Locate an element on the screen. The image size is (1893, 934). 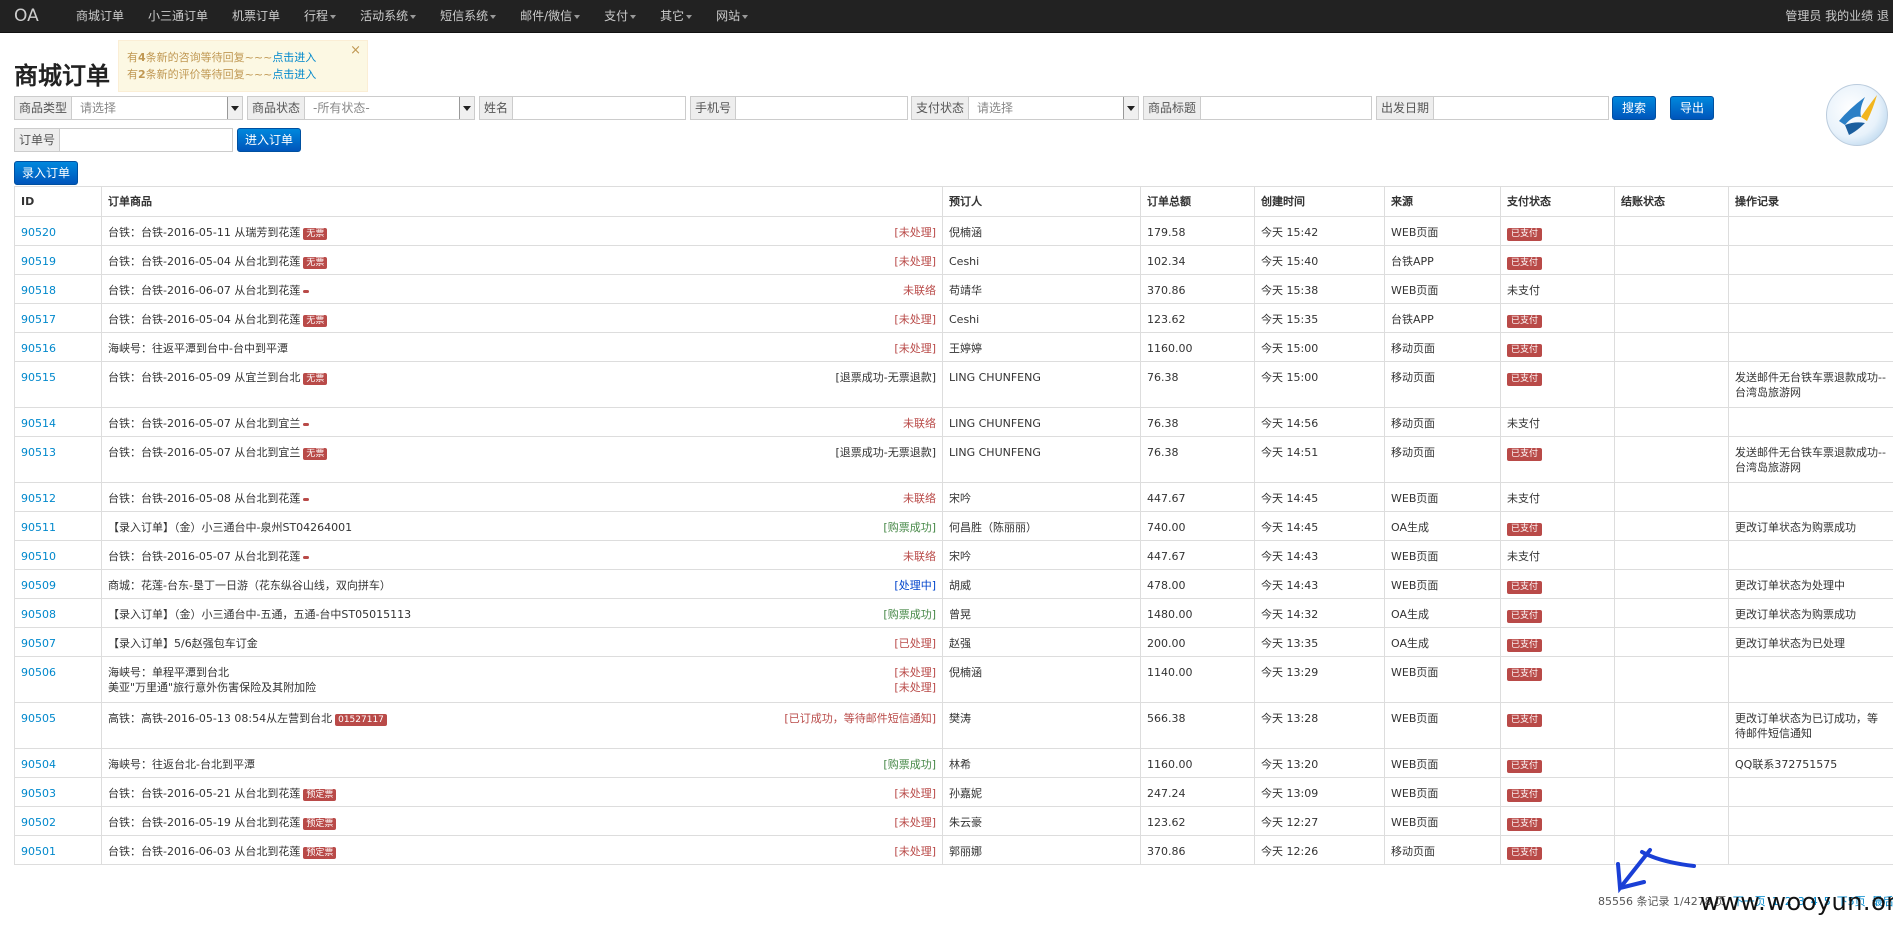
order-id-cell: 90510 is located at coordinates (58, 555).